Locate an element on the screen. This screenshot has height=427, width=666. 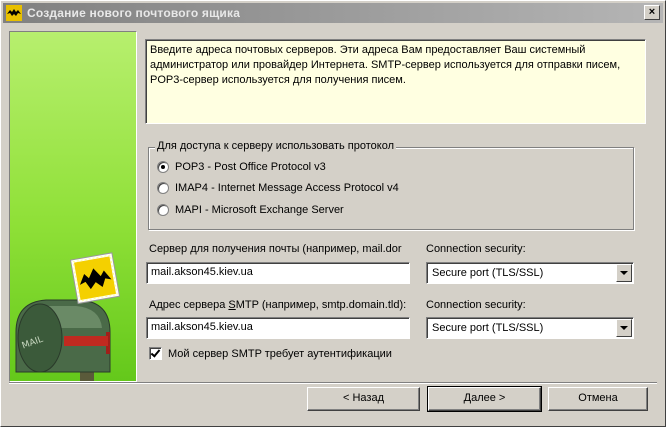
smtp-auth-checkbox-row: Мой сервер SMTP требует аутентификации is located at coordinates (270, 353).